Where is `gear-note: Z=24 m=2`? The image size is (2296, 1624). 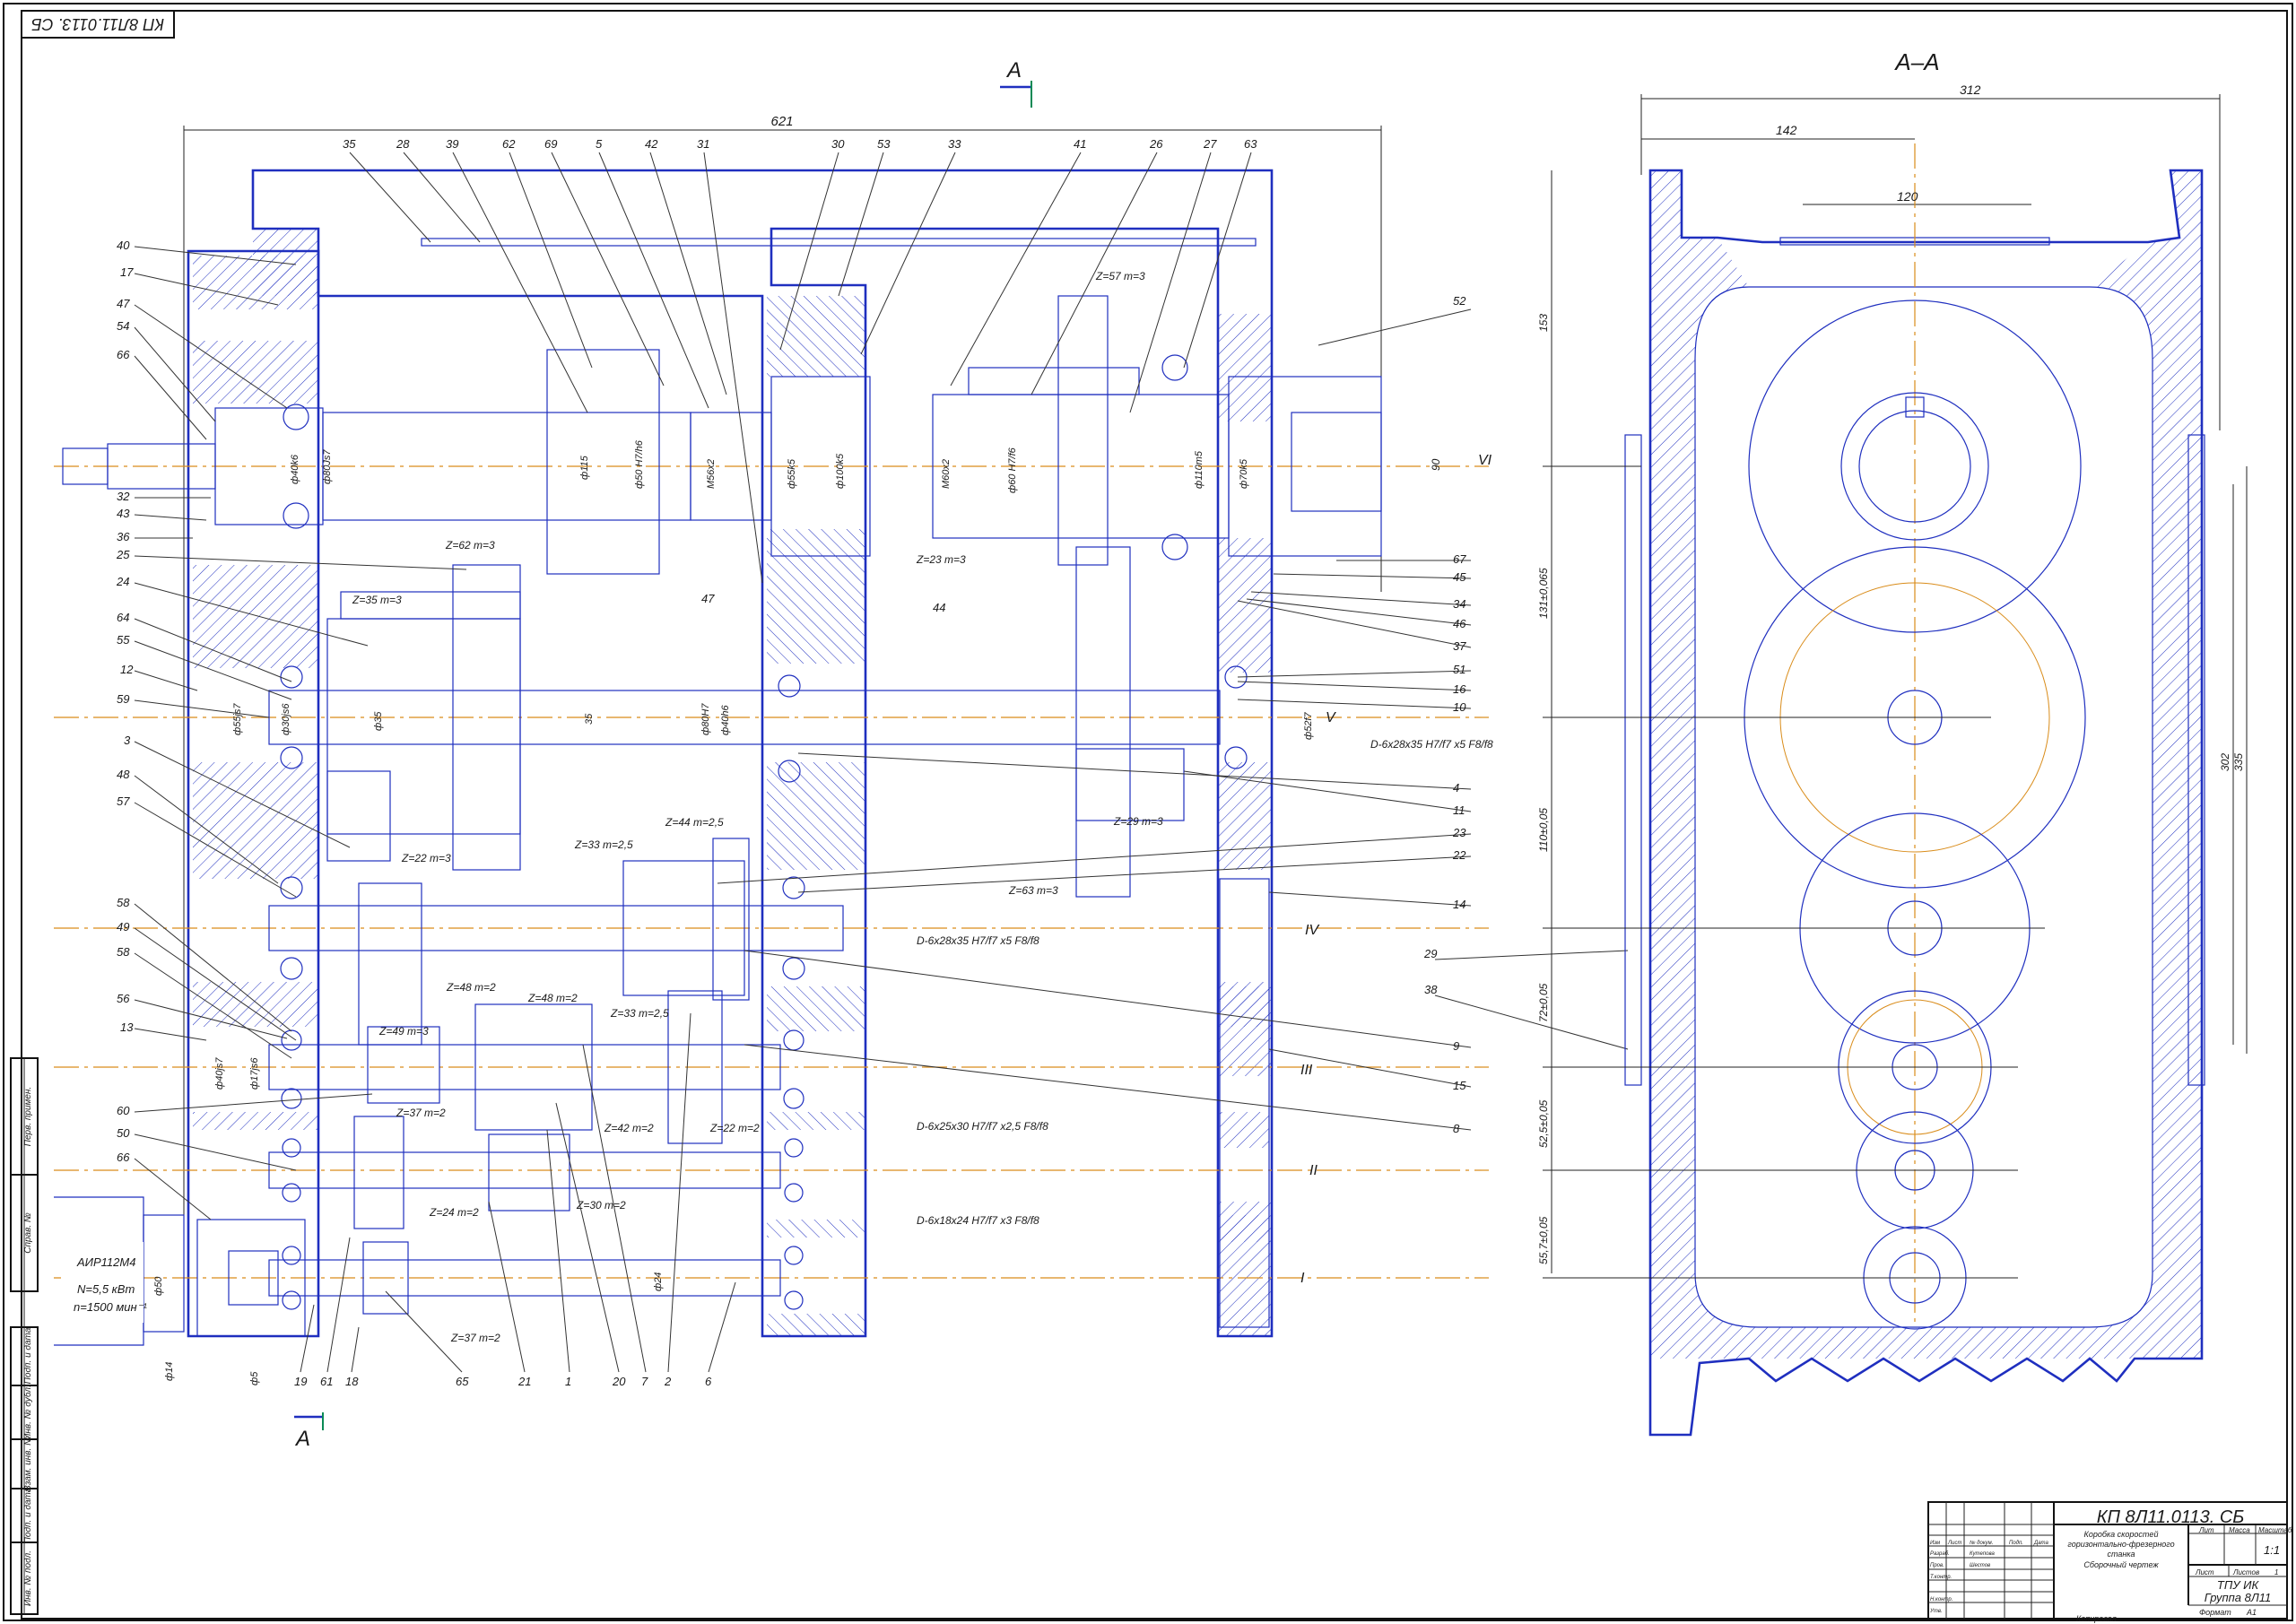 gear-note: Z=24 m=2 is located at coordinates (454, 1212).